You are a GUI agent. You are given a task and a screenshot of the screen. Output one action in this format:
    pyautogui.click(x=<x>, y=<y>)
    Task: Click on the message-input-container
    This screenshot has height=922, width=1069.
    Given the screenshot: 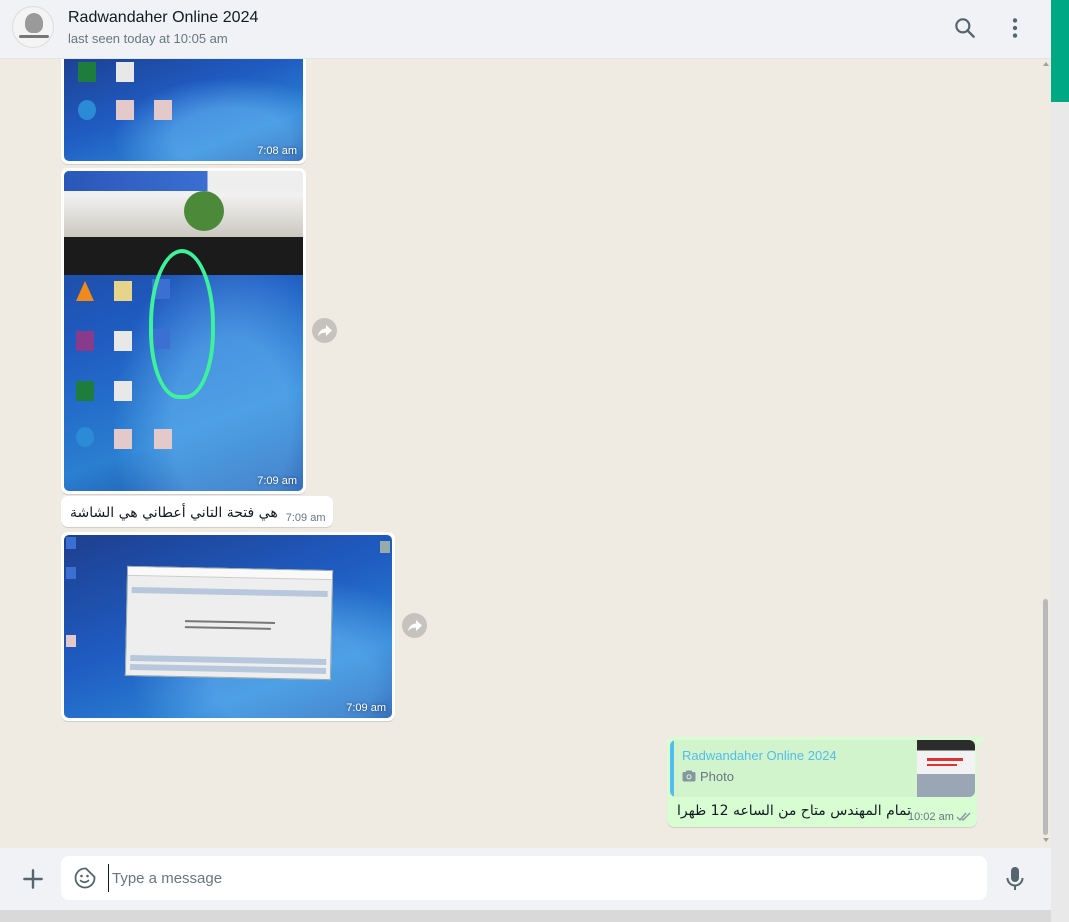 What is the action you would take?
    pyautogui.click(x=524, y=878)
    